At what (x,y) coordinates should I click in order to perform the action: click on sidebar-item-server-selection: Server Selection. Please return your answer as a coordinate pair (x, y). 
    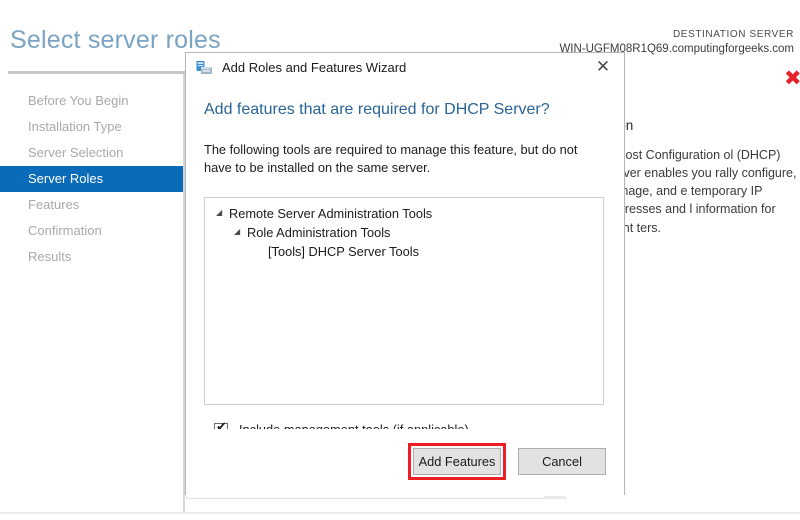
    Looking at the image, I should click on (91, 153).